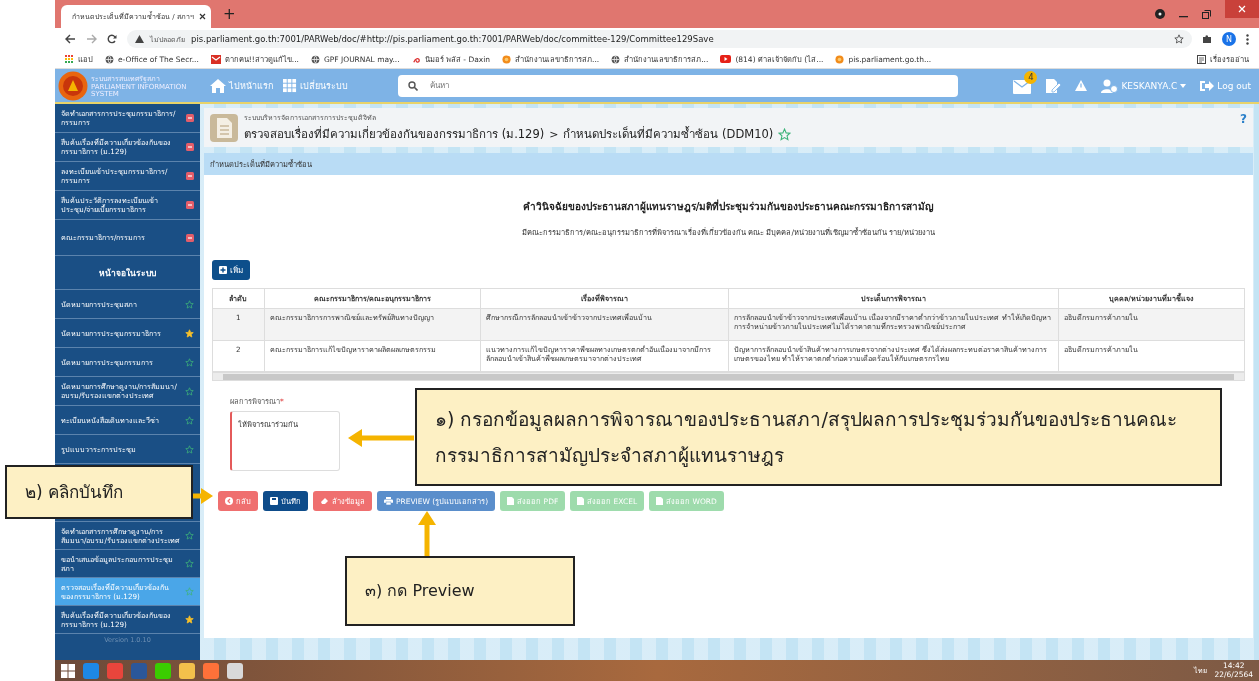 This screenshot has width=1259, height=681. Describe the element at coordinates (68, 670) in the screenshot. I see `start-button` at that location.